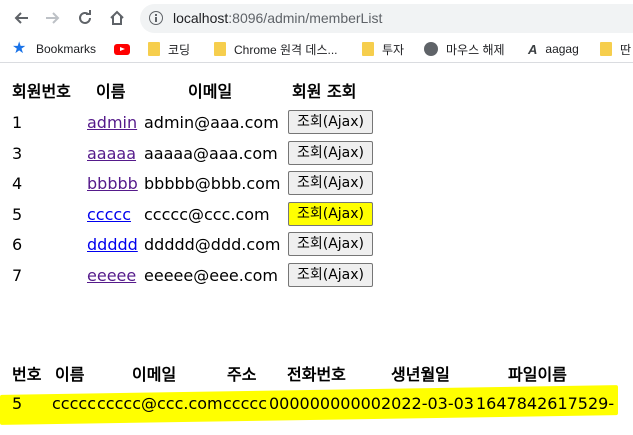  I want to click on member-id: 4, so click(17, 183).